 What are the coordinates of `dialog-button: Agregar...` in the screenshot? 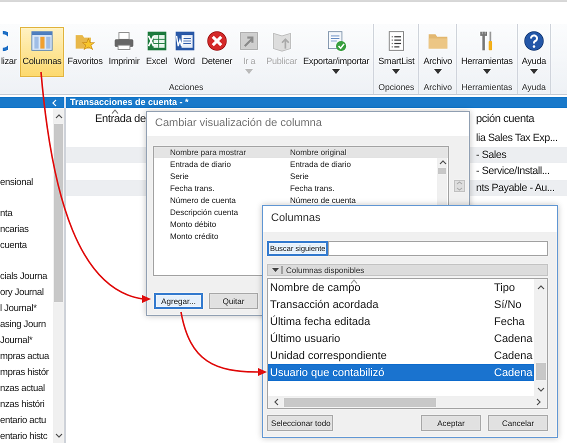 It's located at (178, 301).